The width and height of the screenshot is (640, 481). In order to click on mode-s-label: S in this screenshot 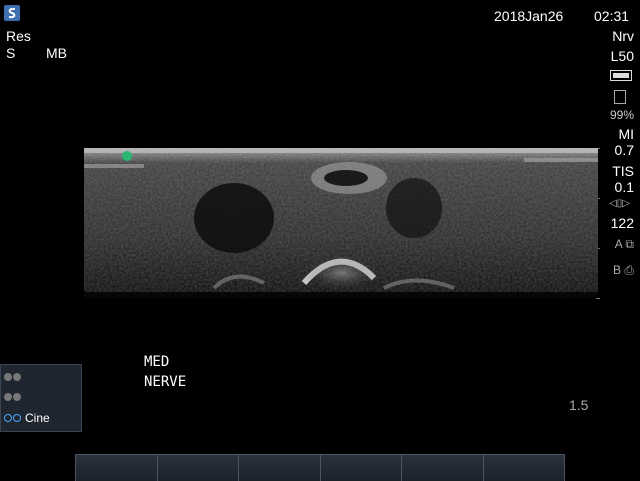, I will do `click(11, 53)`.